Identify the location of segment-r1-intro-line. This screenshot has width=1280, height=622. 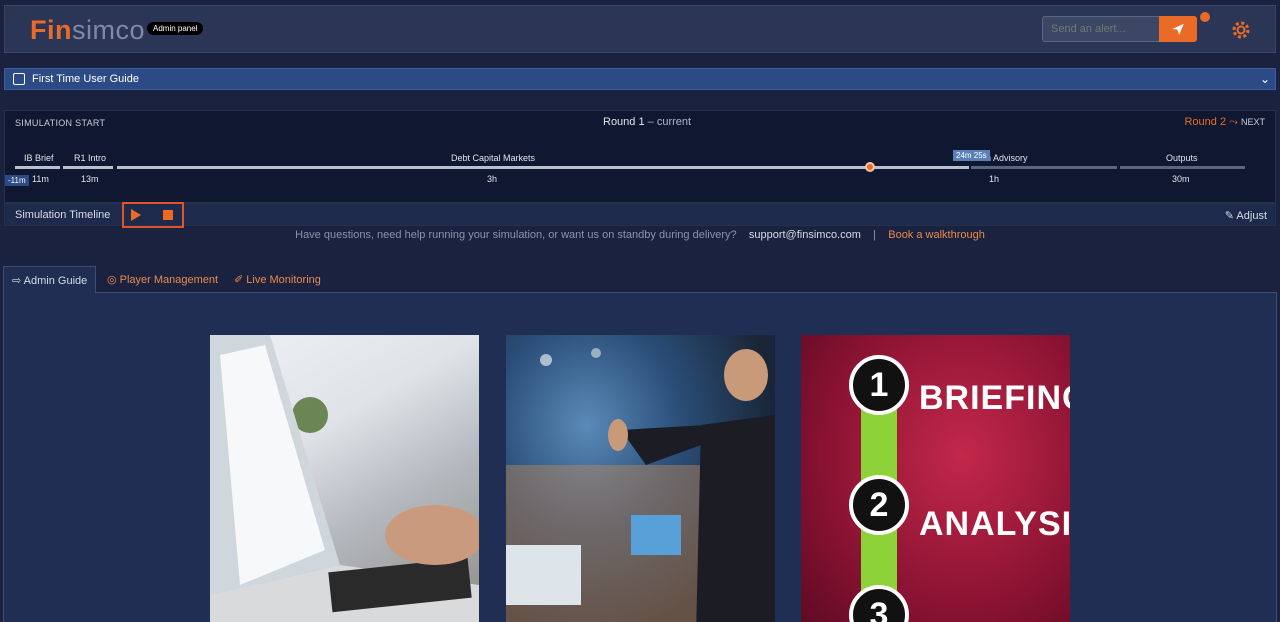
(88, 167).